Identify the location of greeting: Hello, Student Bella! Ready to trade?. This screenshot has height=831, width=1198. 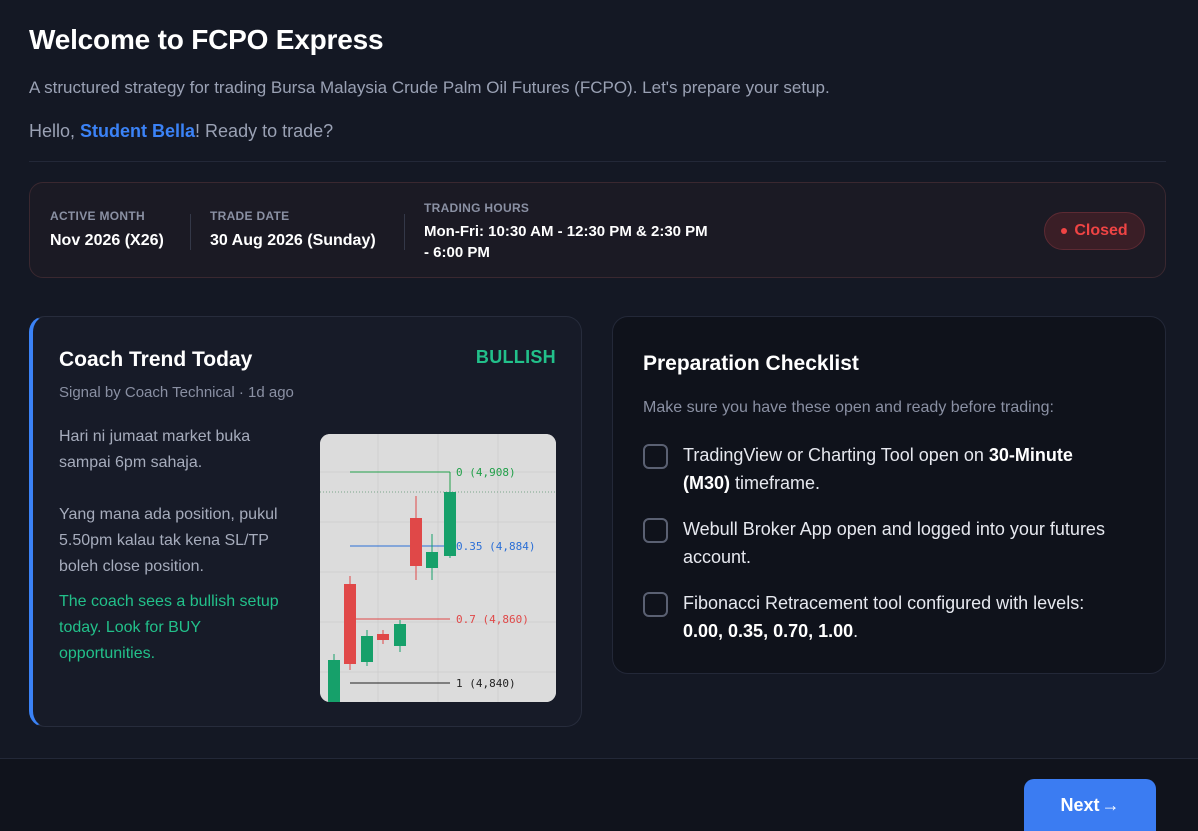
(181, 131).